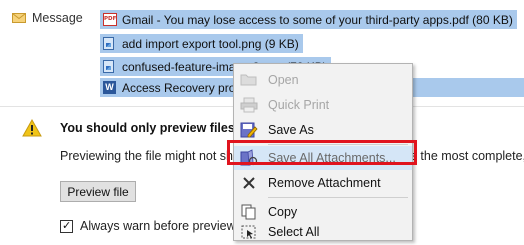  What do you see at coordinates (323, 212) in the screenshot?
I see `menu-item-copy: Copy` at bounding box center [323, 212].